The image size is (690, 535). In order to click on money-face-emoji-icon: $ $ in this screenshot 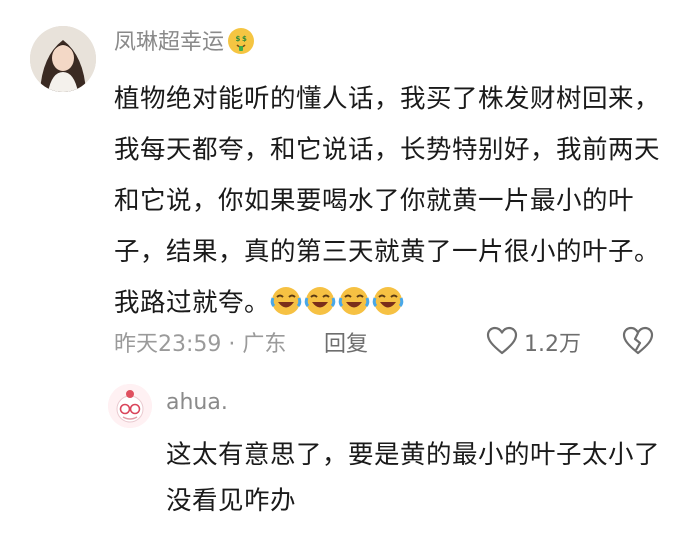, I will do `click(241, 41)`.